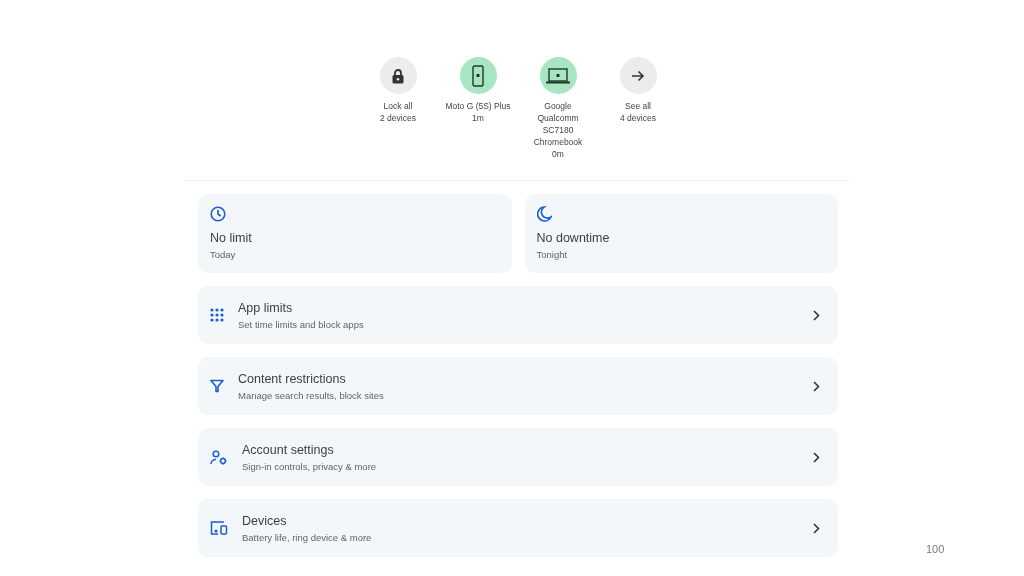 Image resolution: width=1024 pixels, height=576 pixels. I want to click on filter-icon, so click(217, 386).